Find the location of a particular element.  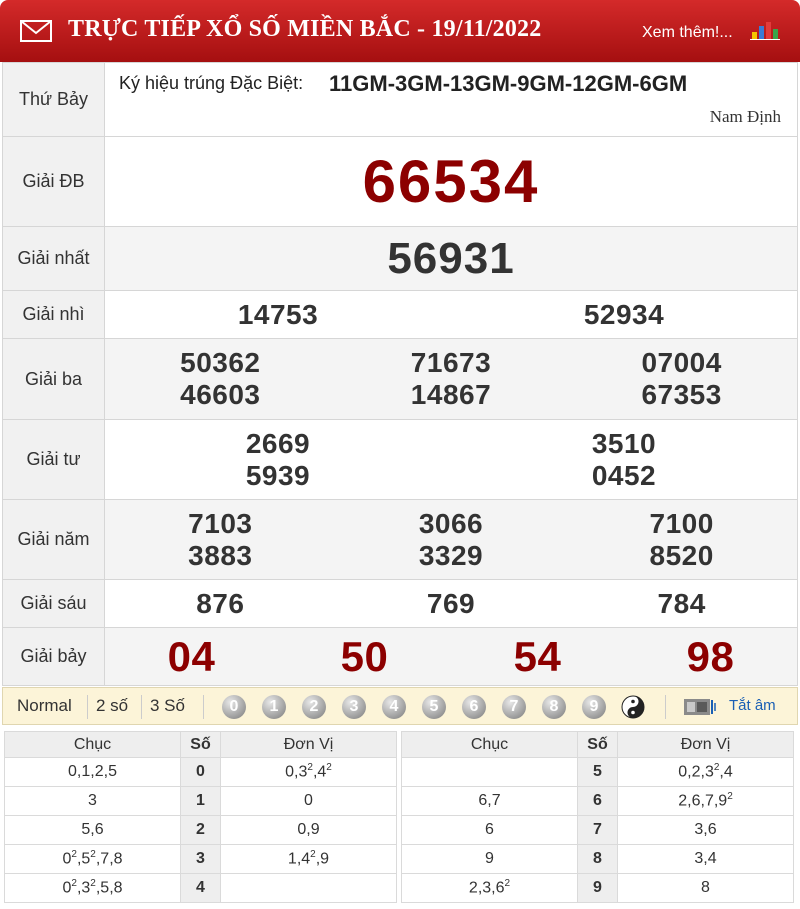

prize-db-number: 66534 is located at coordinates (451, 181).